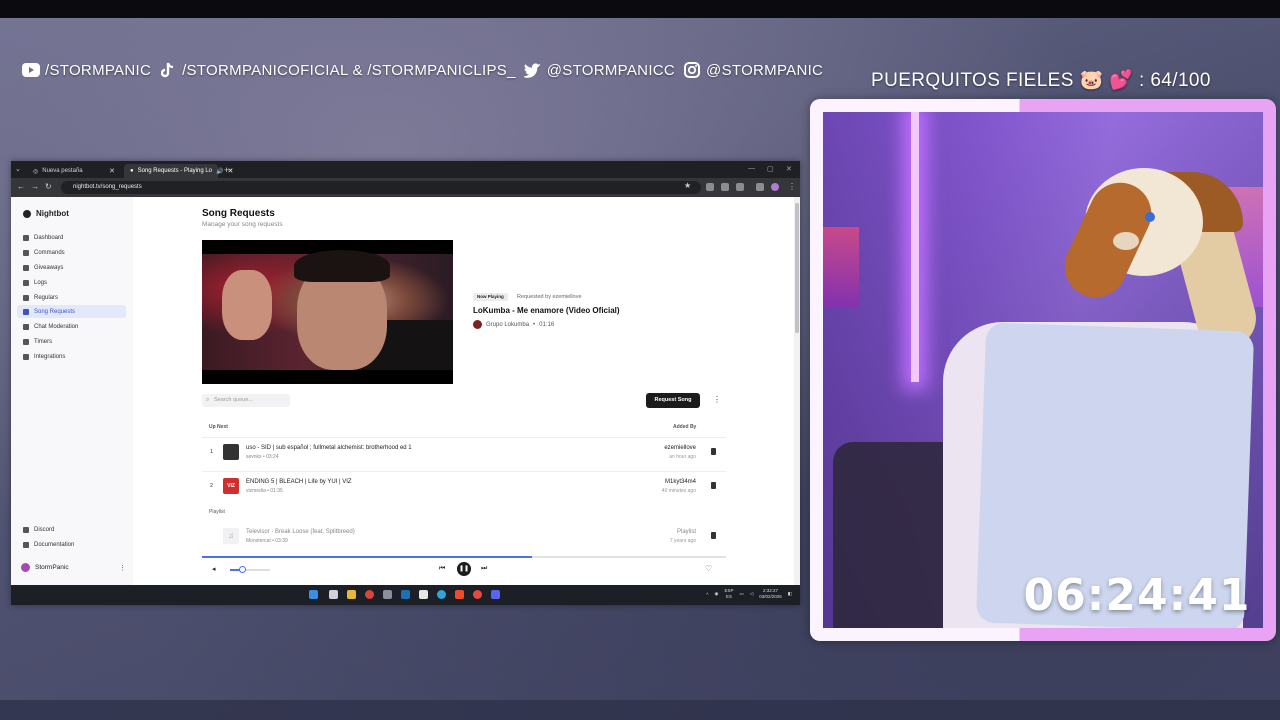 The width and height of the screenshot is (1280, 720). Describe the element at coordinates (74, 171) in the screenshot. I see `tab-new: ◎ Nueva pestaña ✕` at that location.